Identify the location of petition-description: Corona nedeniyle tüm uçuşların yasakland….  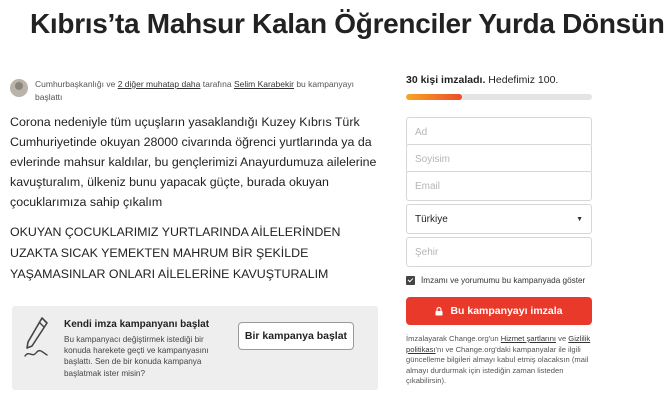
(193, 162).